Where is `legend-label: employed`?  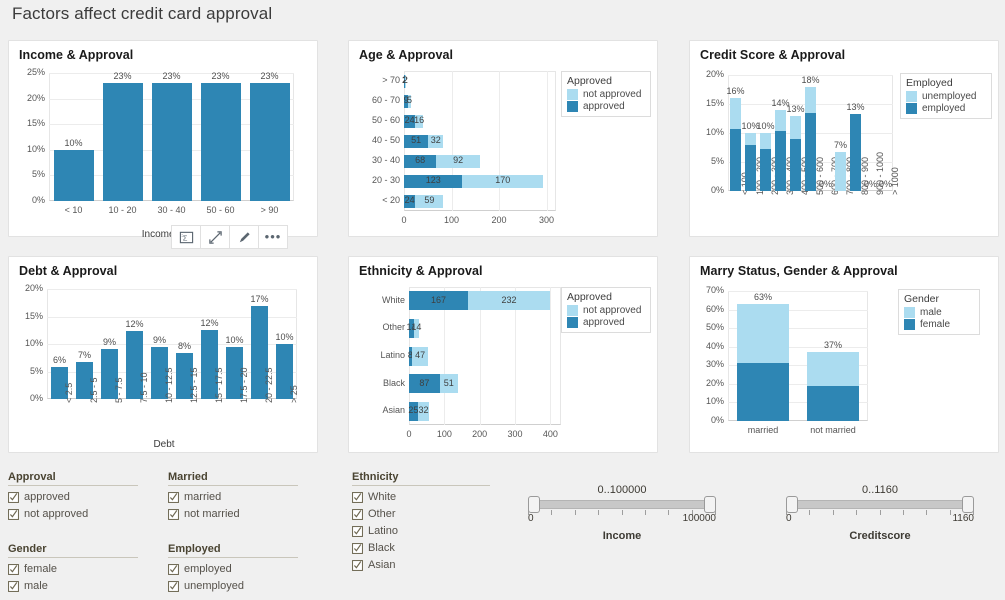
legend-label: employed is located at coordinates (944, 108).